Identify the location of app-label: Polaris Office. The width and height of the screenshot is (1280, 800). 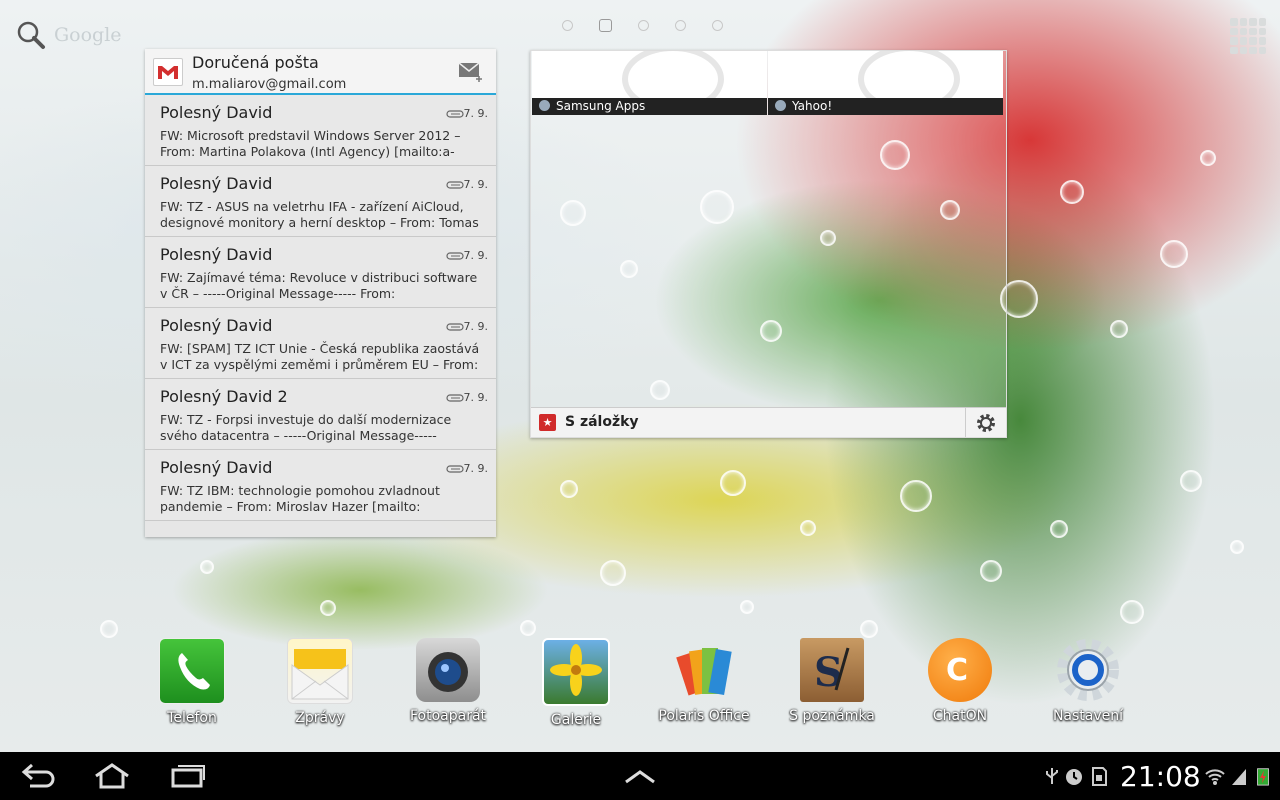
(704, 716).